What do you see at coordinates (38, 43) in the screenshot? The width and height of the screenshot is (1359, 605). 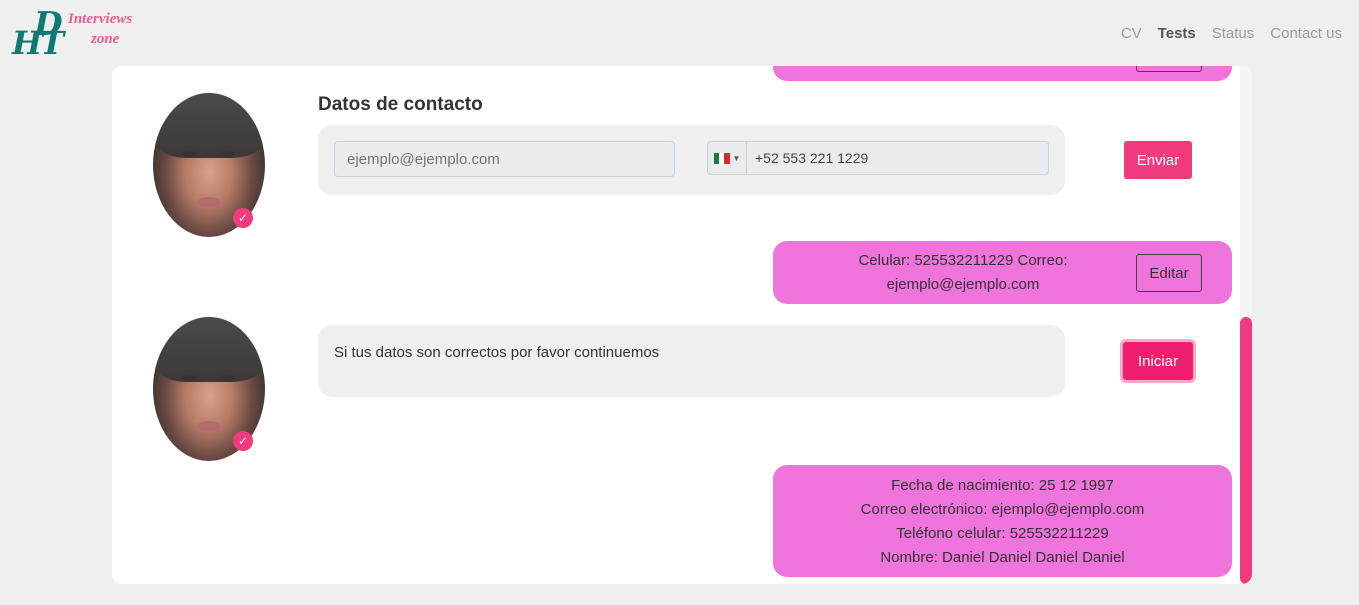 I see `logo-letters-ht: HT` at bounding box center [38, 43].